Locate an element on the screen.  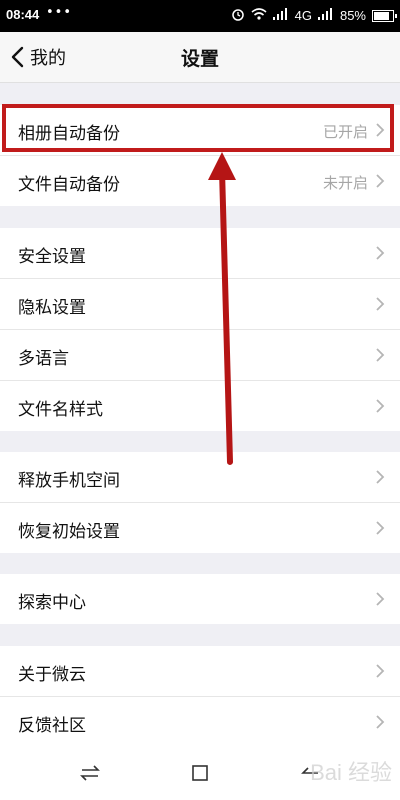
battery-icon is located at coordinates (384, 15).